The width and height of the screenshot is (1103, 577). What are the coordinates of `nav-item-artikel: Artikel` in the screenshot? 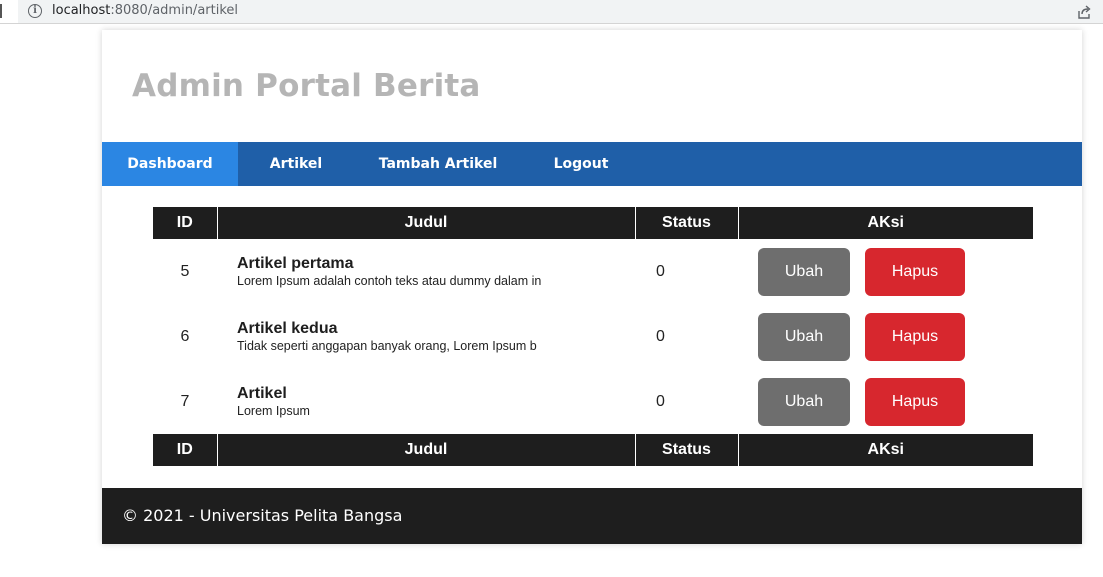 It's located at (296, 164).